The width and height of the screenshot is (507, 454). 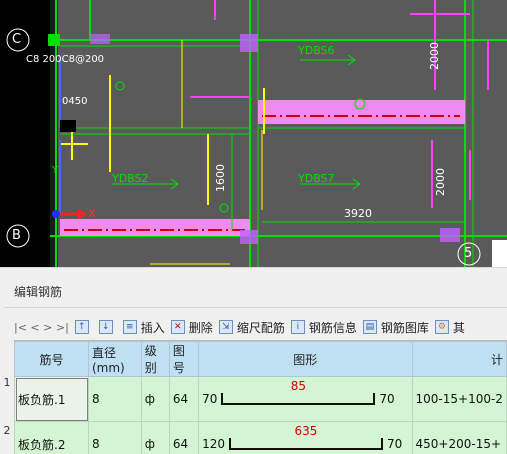 What do you see at coordinates (16, 235) in the screenshot?
I see `axis-label-b: B` at bounding box center [16, 235].